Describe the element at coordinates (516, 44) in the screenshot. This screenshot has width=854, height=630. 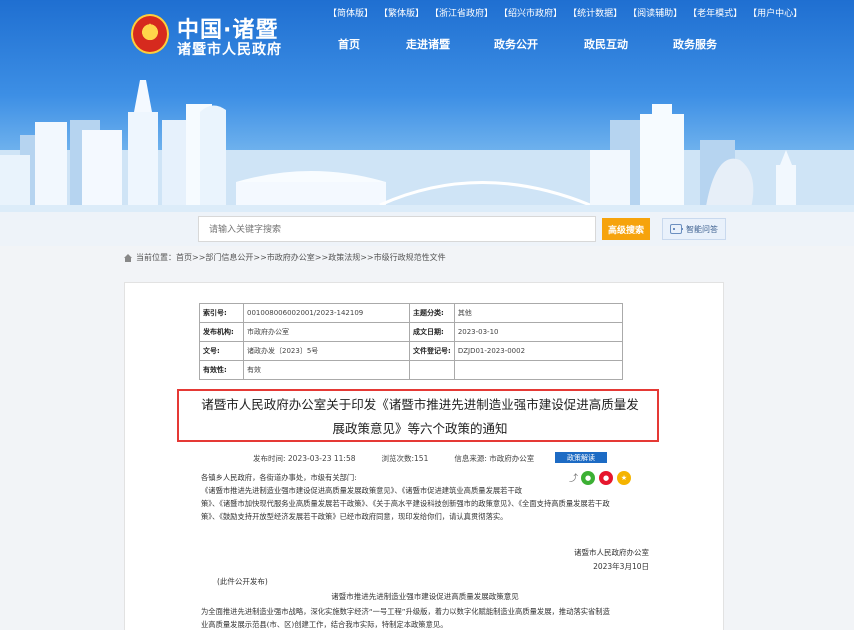
I see `nav-gov-affairs: 政务公开` at that location.